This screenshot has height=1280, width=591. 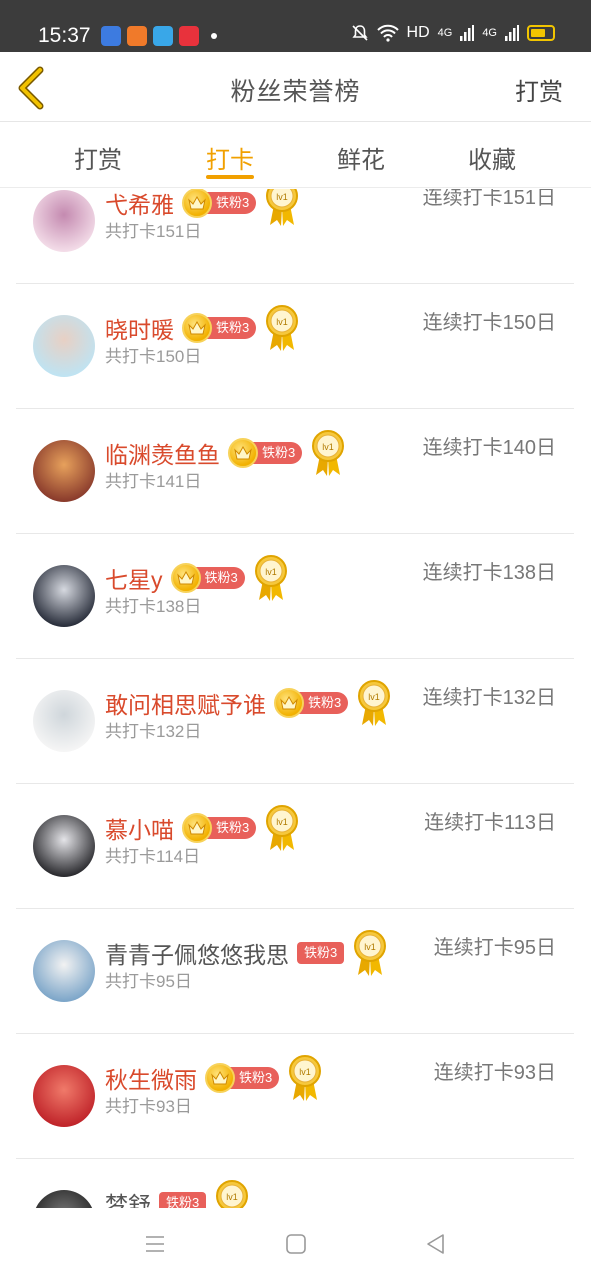 What do you see at coordinates (155, 1244) in the screenshot?
I see `menu-icon` at bounding box center [155, 1244].